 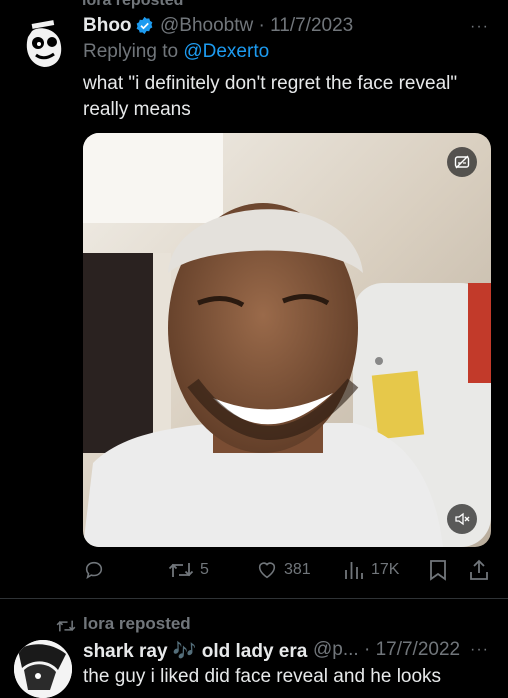 I want to click on repost-button: 5, so click(x=188, y=570).